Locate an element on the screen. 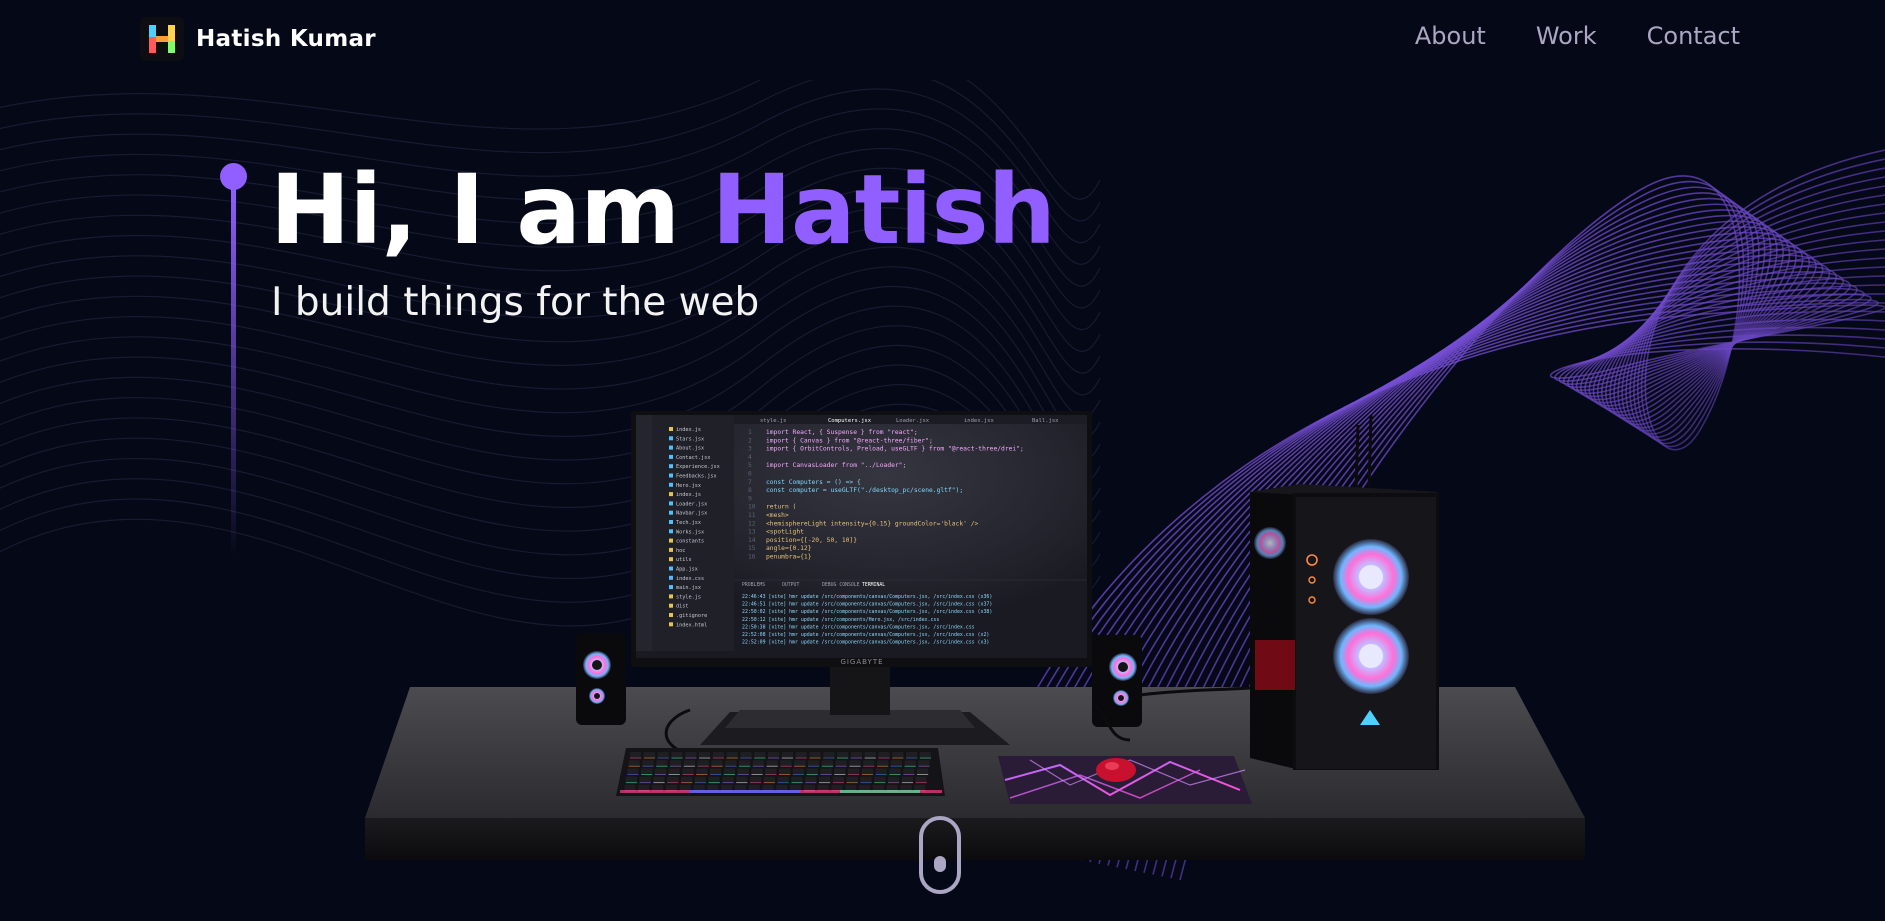  panel-tab: PROBLEMS is located at coordinates (753, 585).